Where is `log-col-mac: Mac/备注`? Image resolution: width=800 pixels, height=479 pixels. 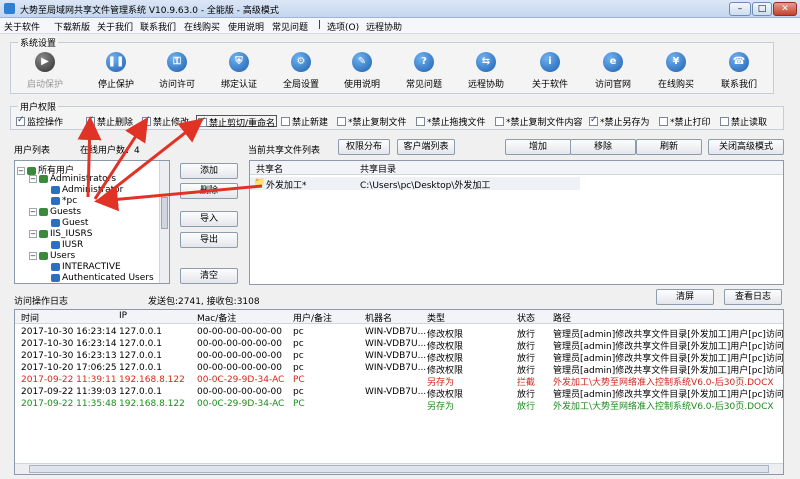
log-col-mac: Mac/备注 is located at coordinates (216, 317).